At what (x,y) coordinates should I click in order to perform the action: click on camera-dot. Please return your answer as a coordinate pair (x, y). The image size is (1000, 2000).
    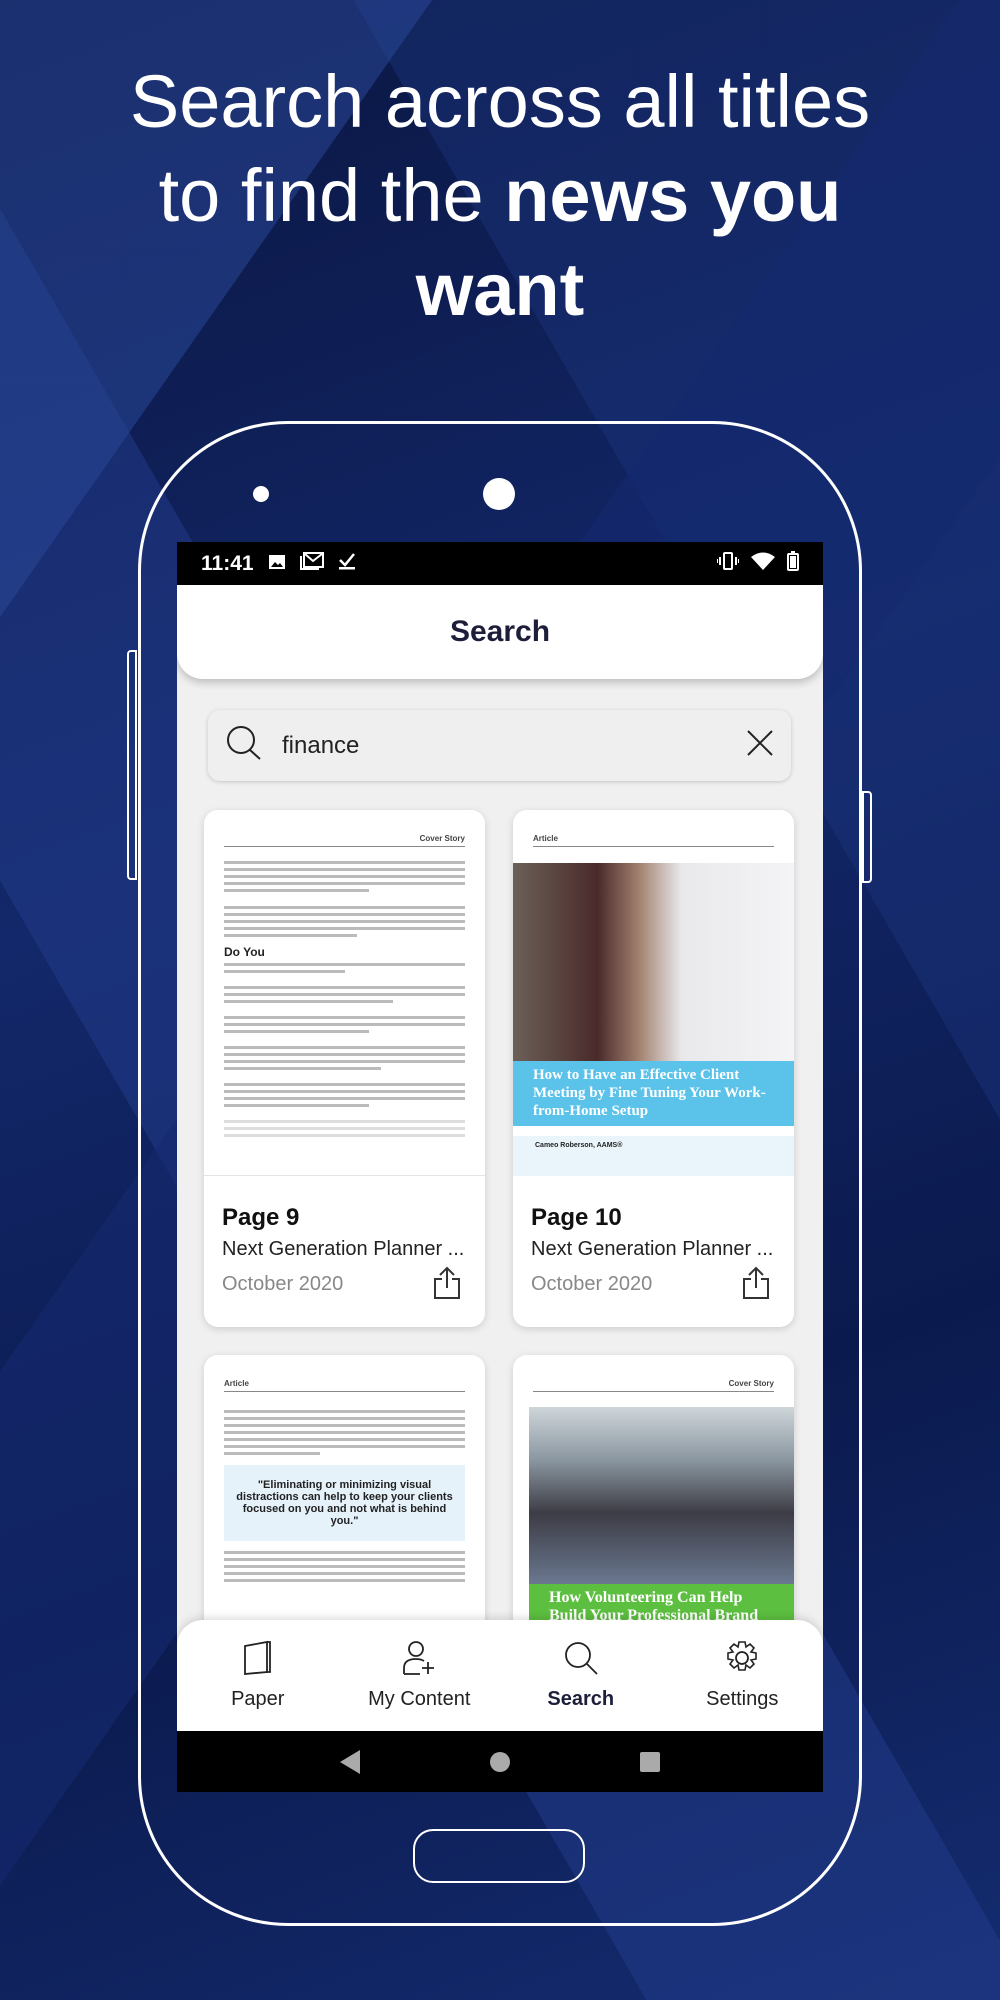
    Looking at the image, I should click on (499, 494).